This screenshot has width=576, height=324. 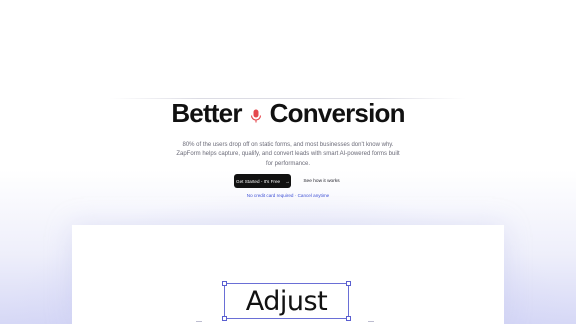 I want to click on adjust-text: Adjust, so click(x=286, y=301).